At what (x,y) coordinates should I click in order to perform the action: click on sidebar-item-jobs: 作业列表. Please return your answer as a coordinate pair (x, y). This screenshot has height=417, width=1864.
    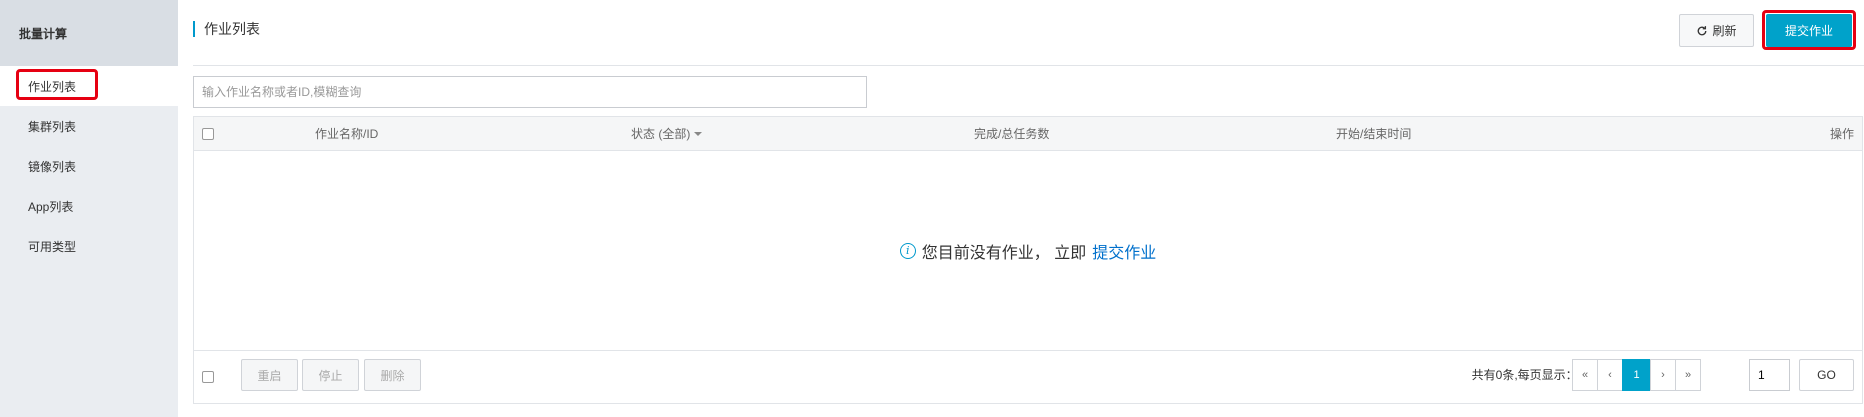
    Looking at the image, I should click on (89, 86).